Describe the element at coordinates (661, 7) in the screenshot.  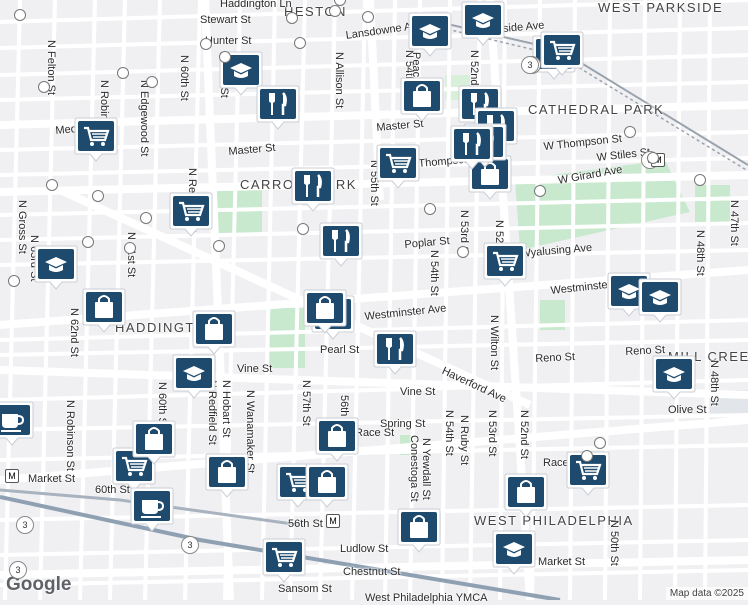
I see `neighborhood-label-west-parkside: WEST PARKSIDE` at that location.